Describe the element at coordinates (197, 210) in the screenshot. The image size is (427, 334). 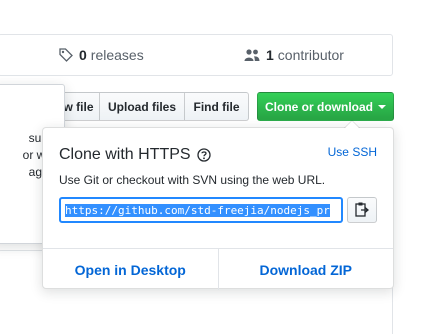
I see `clone-url-text: https://github.com/std-freejia/nodejs_pr` at that location.